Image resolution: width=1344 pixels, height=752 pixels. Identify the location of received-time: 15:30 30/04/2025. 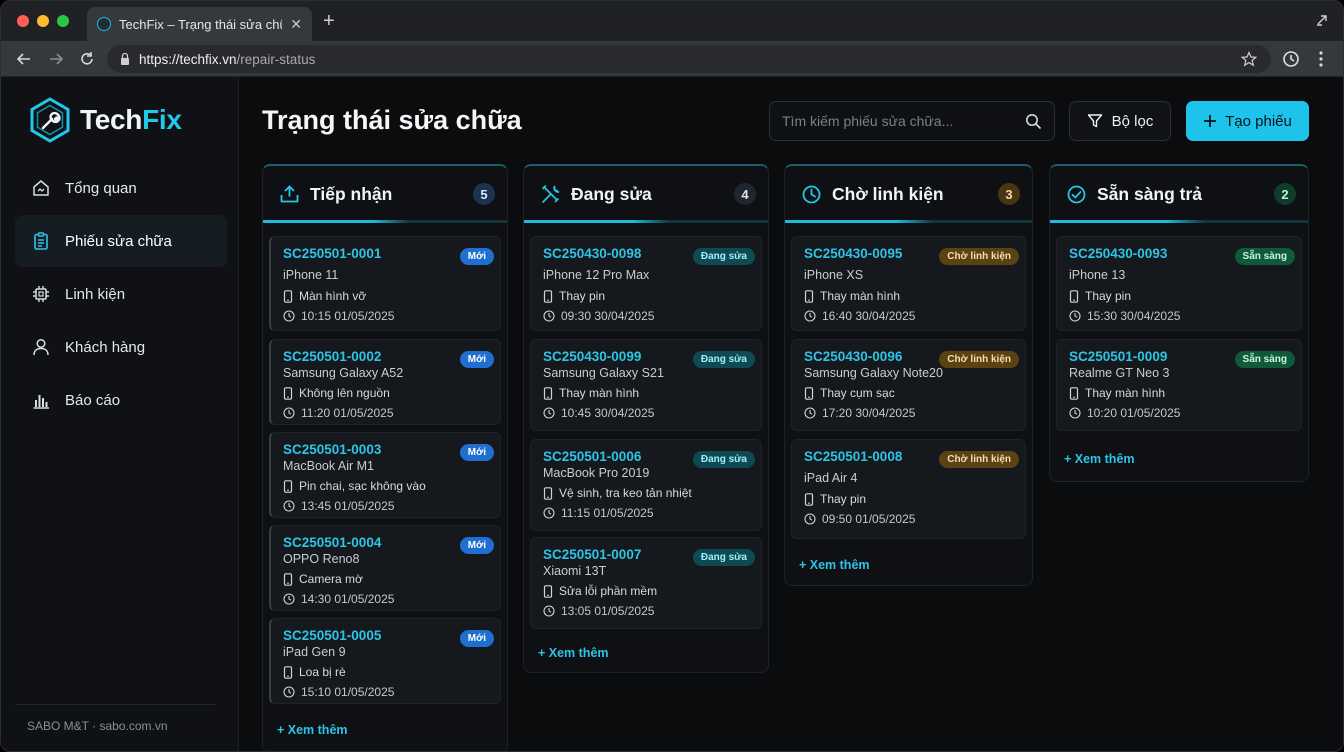
(1134, 316).